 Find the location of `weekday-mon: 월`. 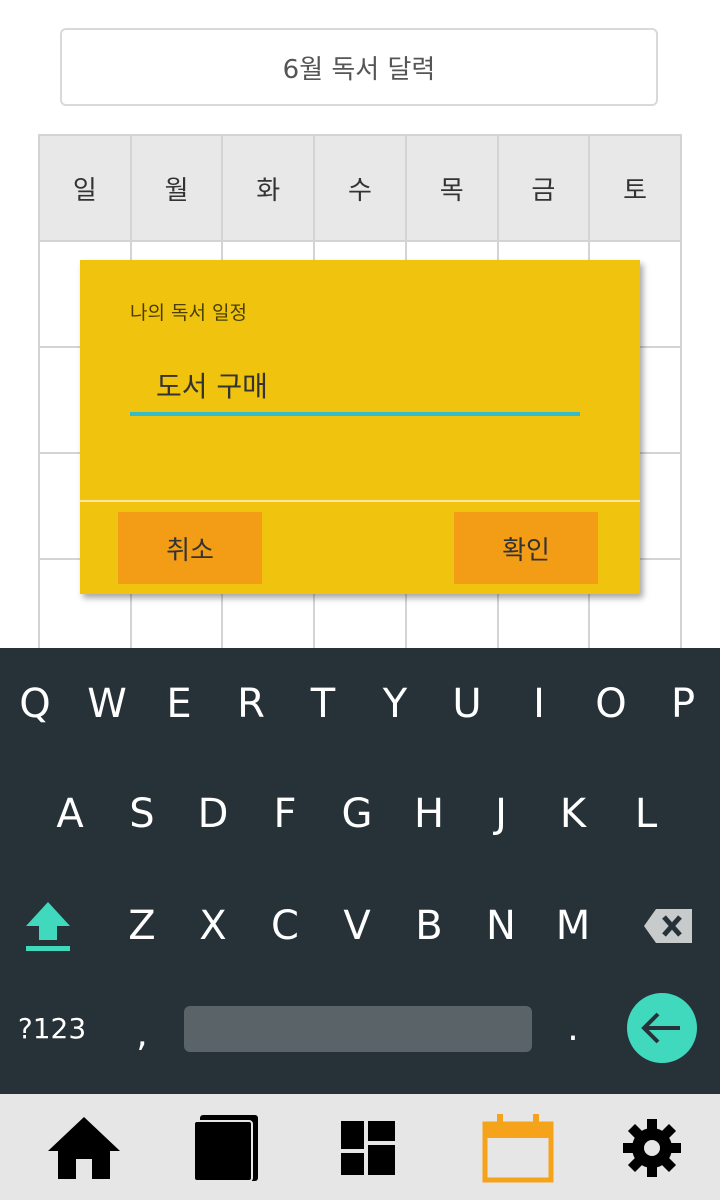

weekday-mon: 월 is located at coordinates (176, 188).